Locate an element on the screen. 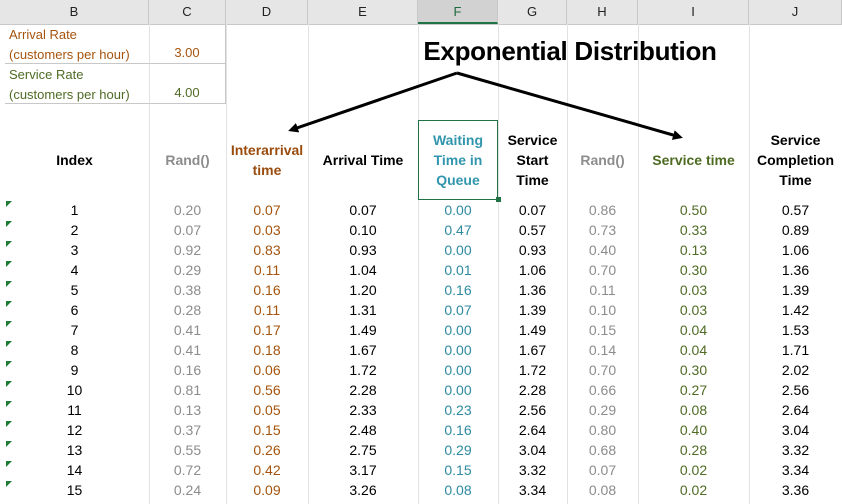 The image size is (842, 504). header-rand-service: Rand() is located at coordinates (602, 160).